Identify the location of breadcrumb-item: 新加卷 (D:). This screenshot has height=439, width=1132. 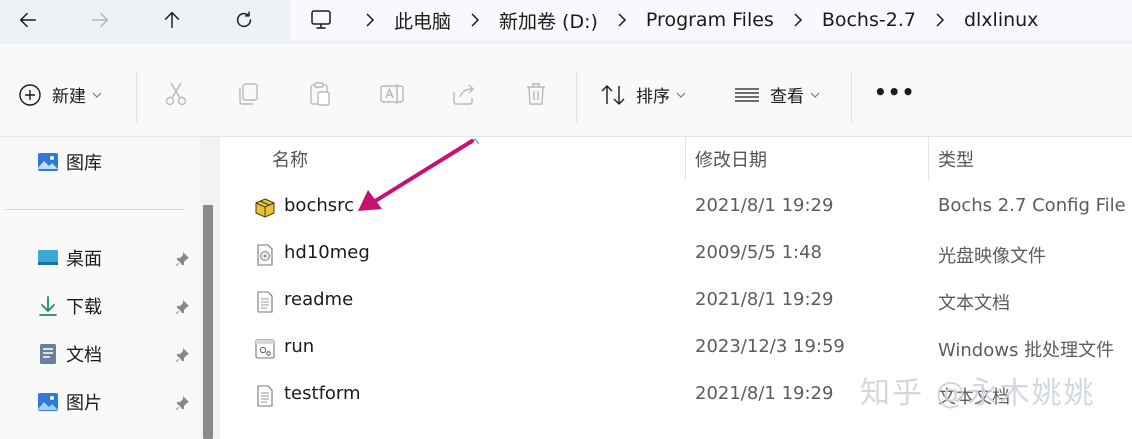
(548, 20).